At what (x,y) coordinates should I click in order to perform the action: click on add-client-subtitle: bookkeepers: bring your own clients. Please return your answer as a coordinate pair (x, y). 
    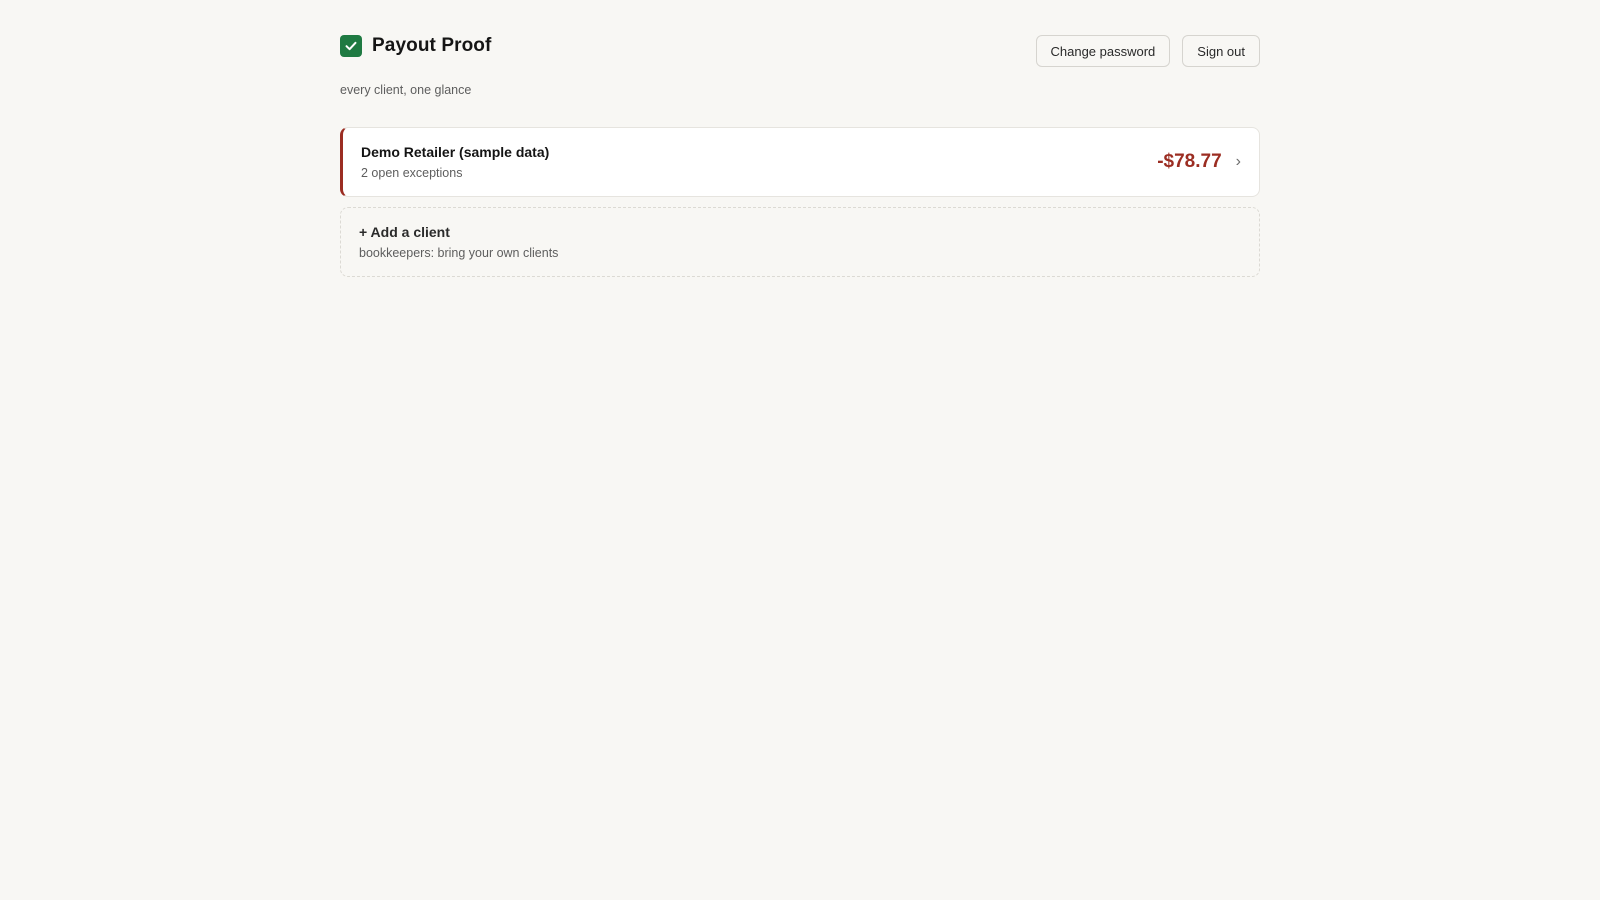
    Looking at the image, I should click on (459, 253).